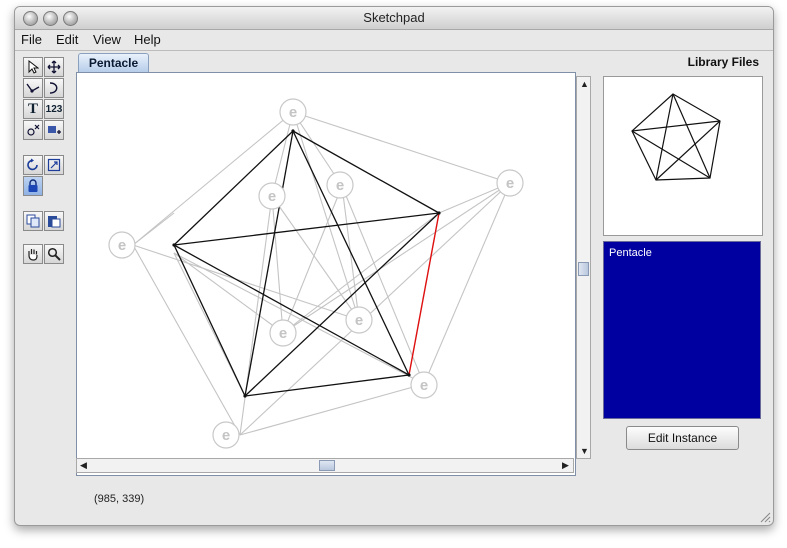  I want to click on pentacle-preview-graphic, so click(676, 137).